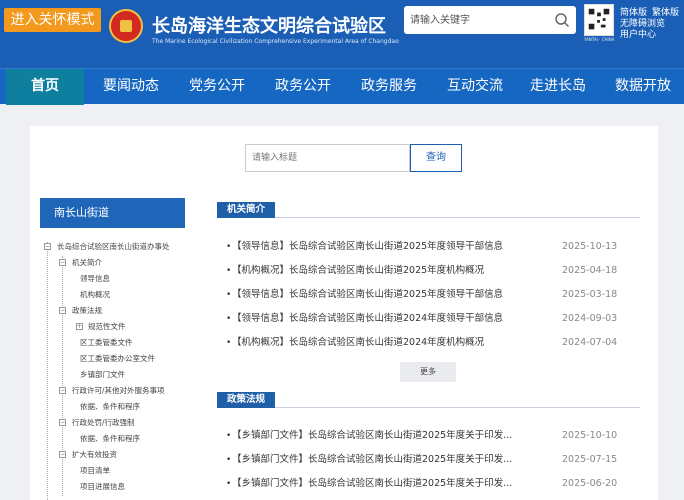  Describe the element at coordinates (131, 87) in the screenshot. I see `nav-news: 要闻动态` at that location.